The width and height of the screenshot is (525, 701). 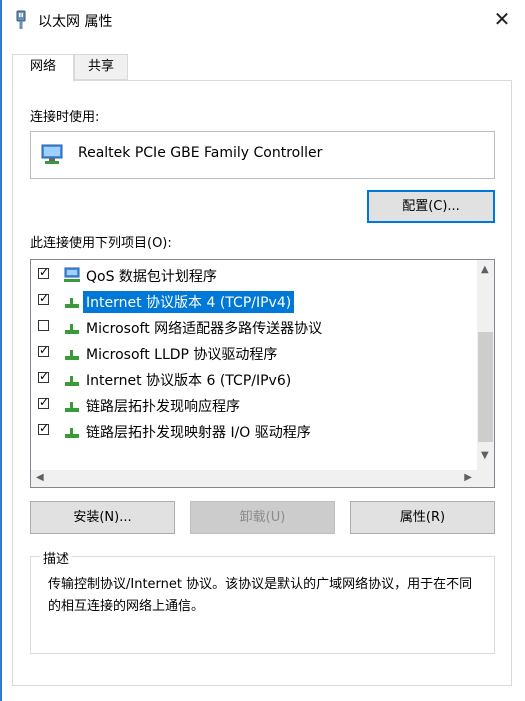 I want to click on window-border, so click(x=1, y=350).